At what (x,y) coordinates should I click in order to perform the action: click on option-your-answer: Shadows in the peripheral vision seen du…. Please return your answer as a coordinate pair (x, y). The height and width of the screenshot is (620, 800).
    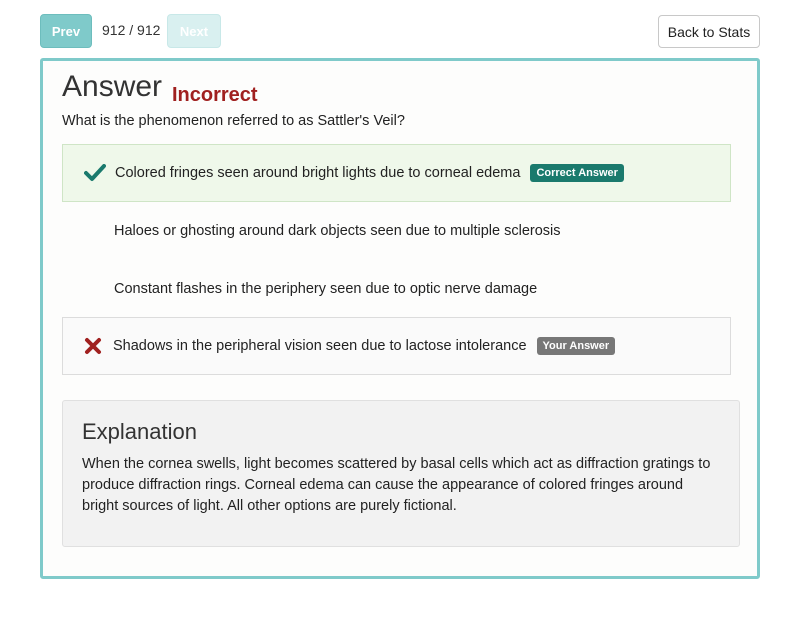
    Looking at the image, I should click on (396, 346).